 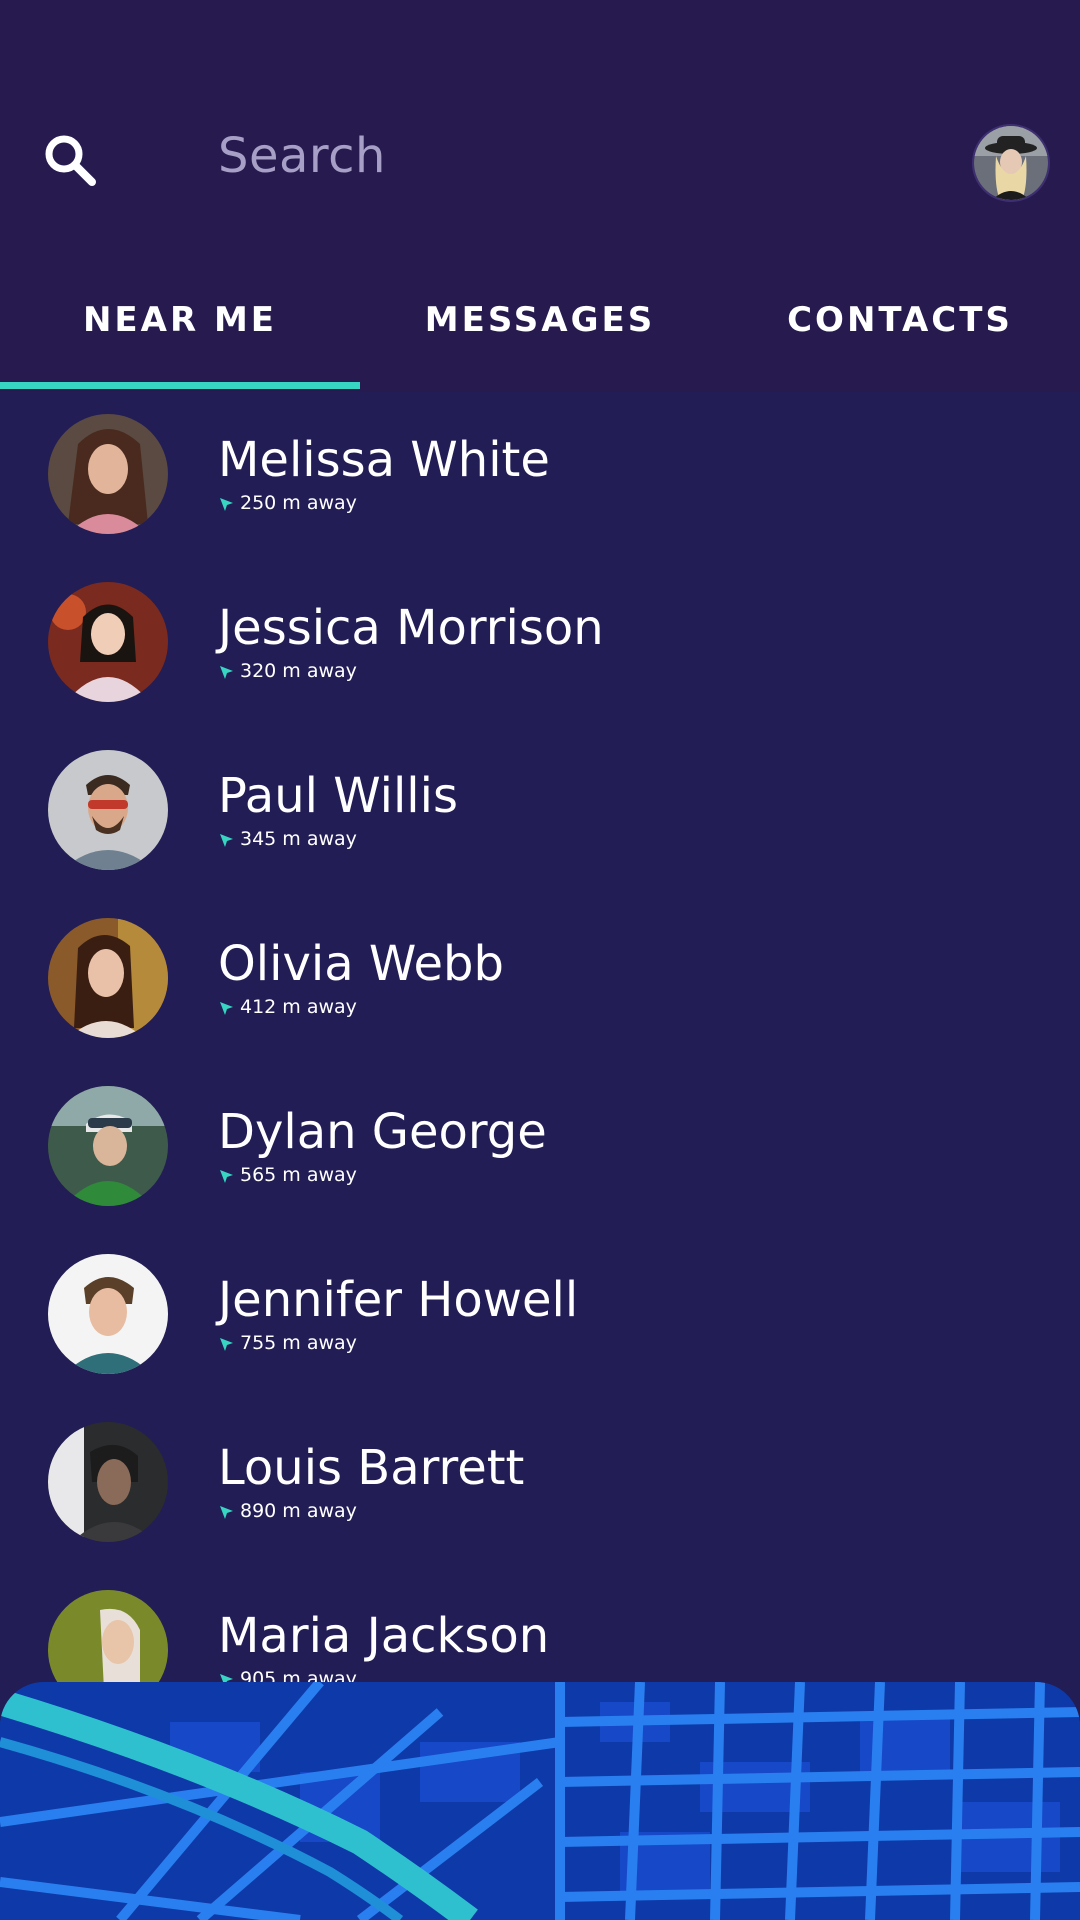 What do you see at coordinates (361, 964) in the screenshot?
I see `person-name: Olivia Webb` at bounding box center [361, 964].